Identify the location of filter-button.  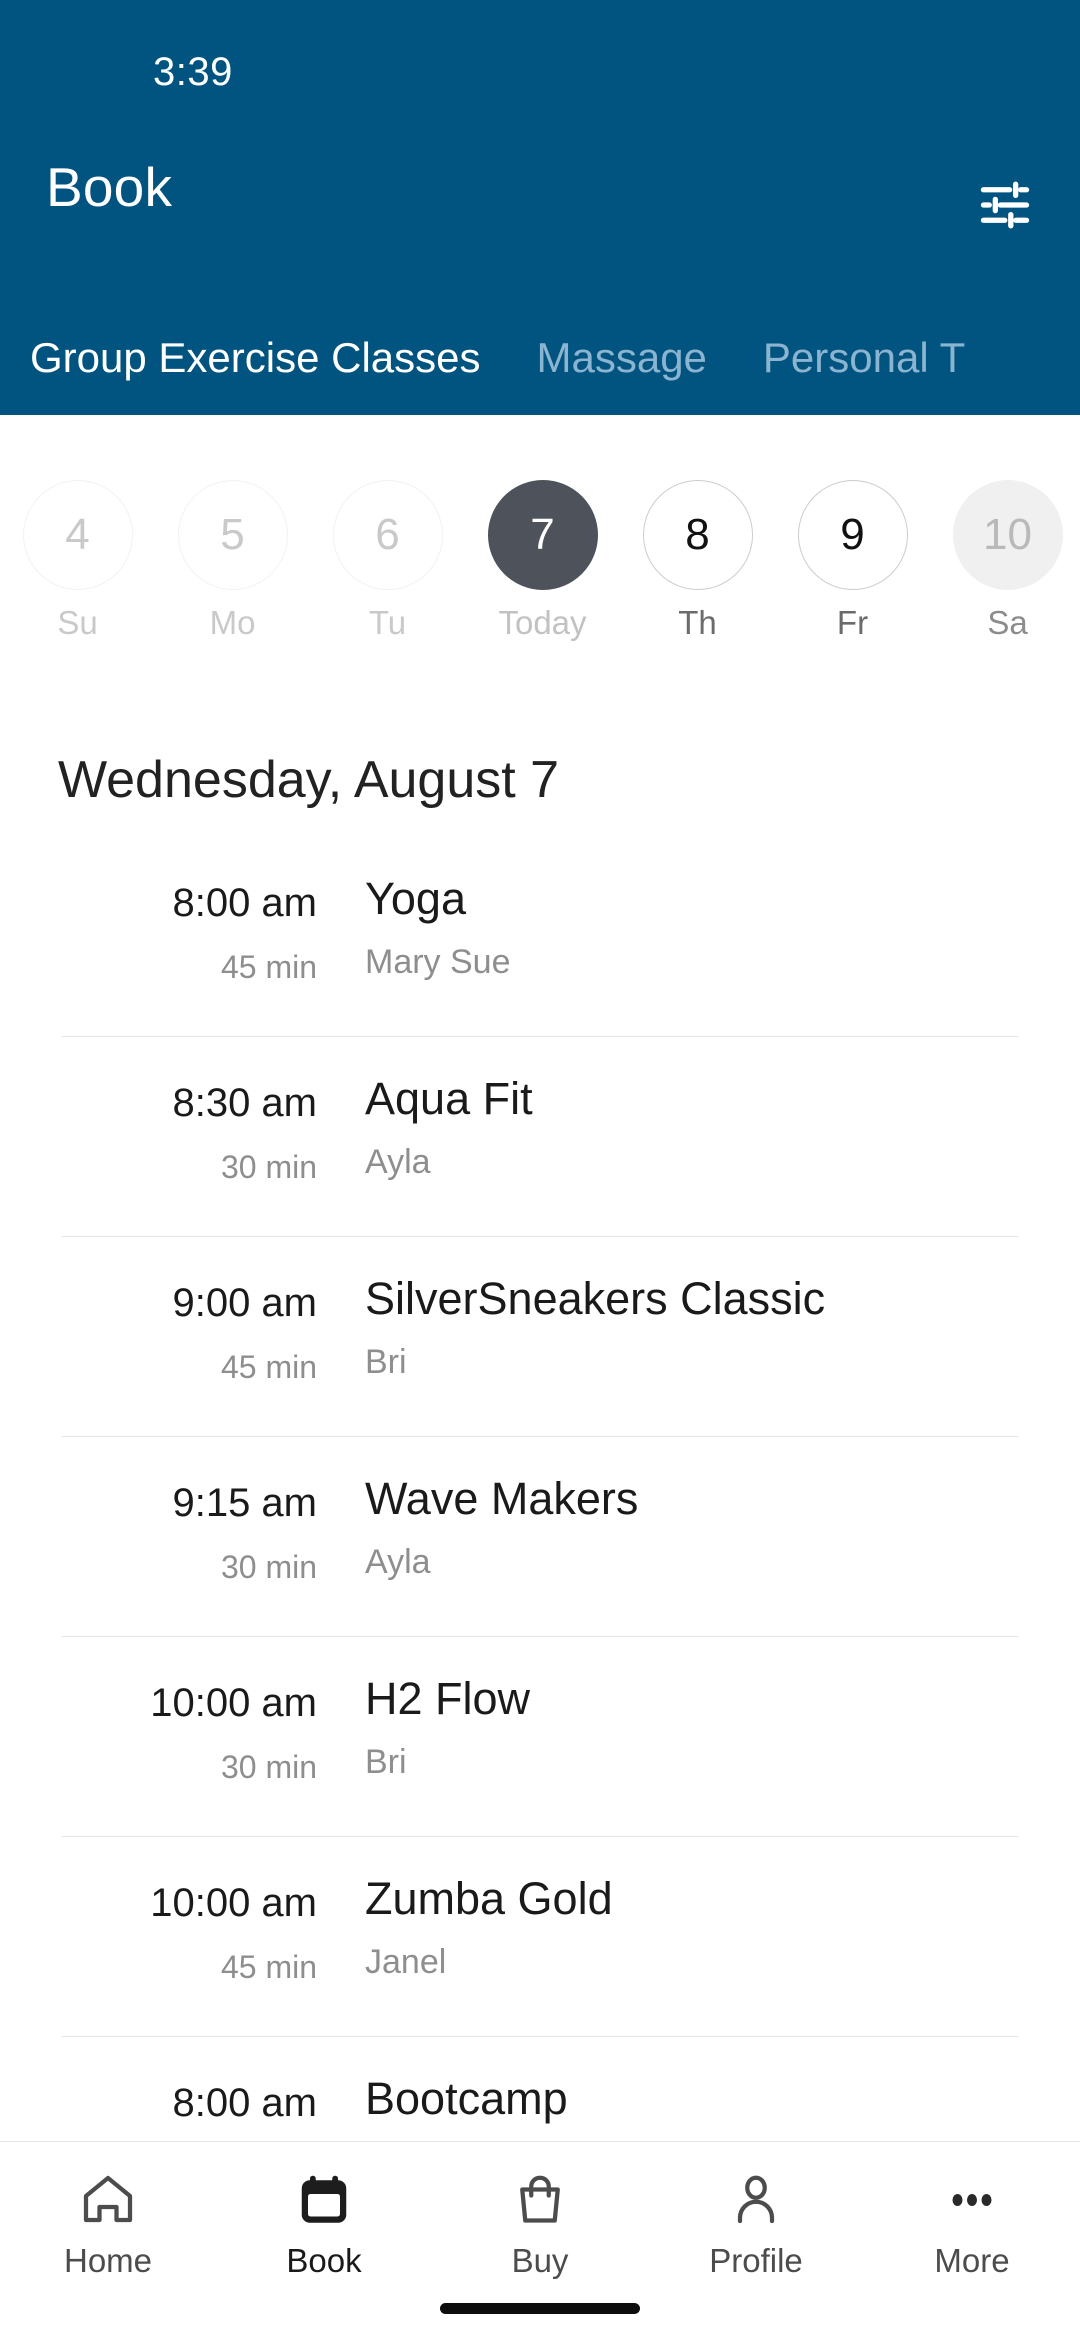
(1005, 205).